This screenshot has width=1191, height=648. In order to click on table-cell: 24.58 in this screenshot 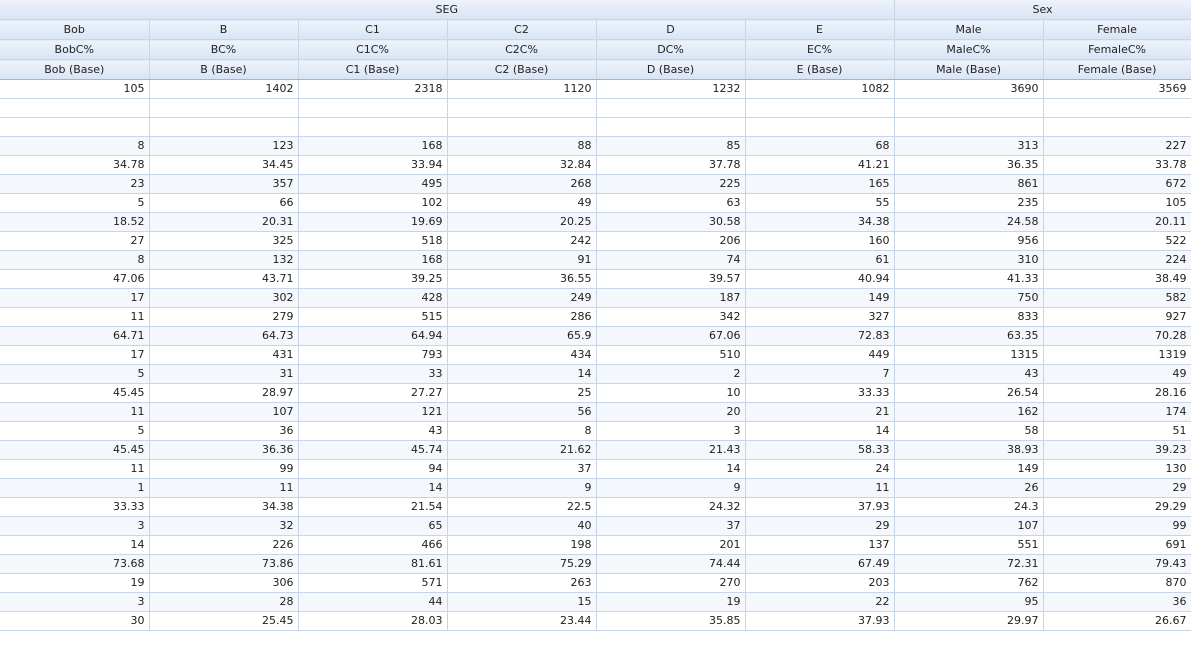, I will do `click(969, 222)`.